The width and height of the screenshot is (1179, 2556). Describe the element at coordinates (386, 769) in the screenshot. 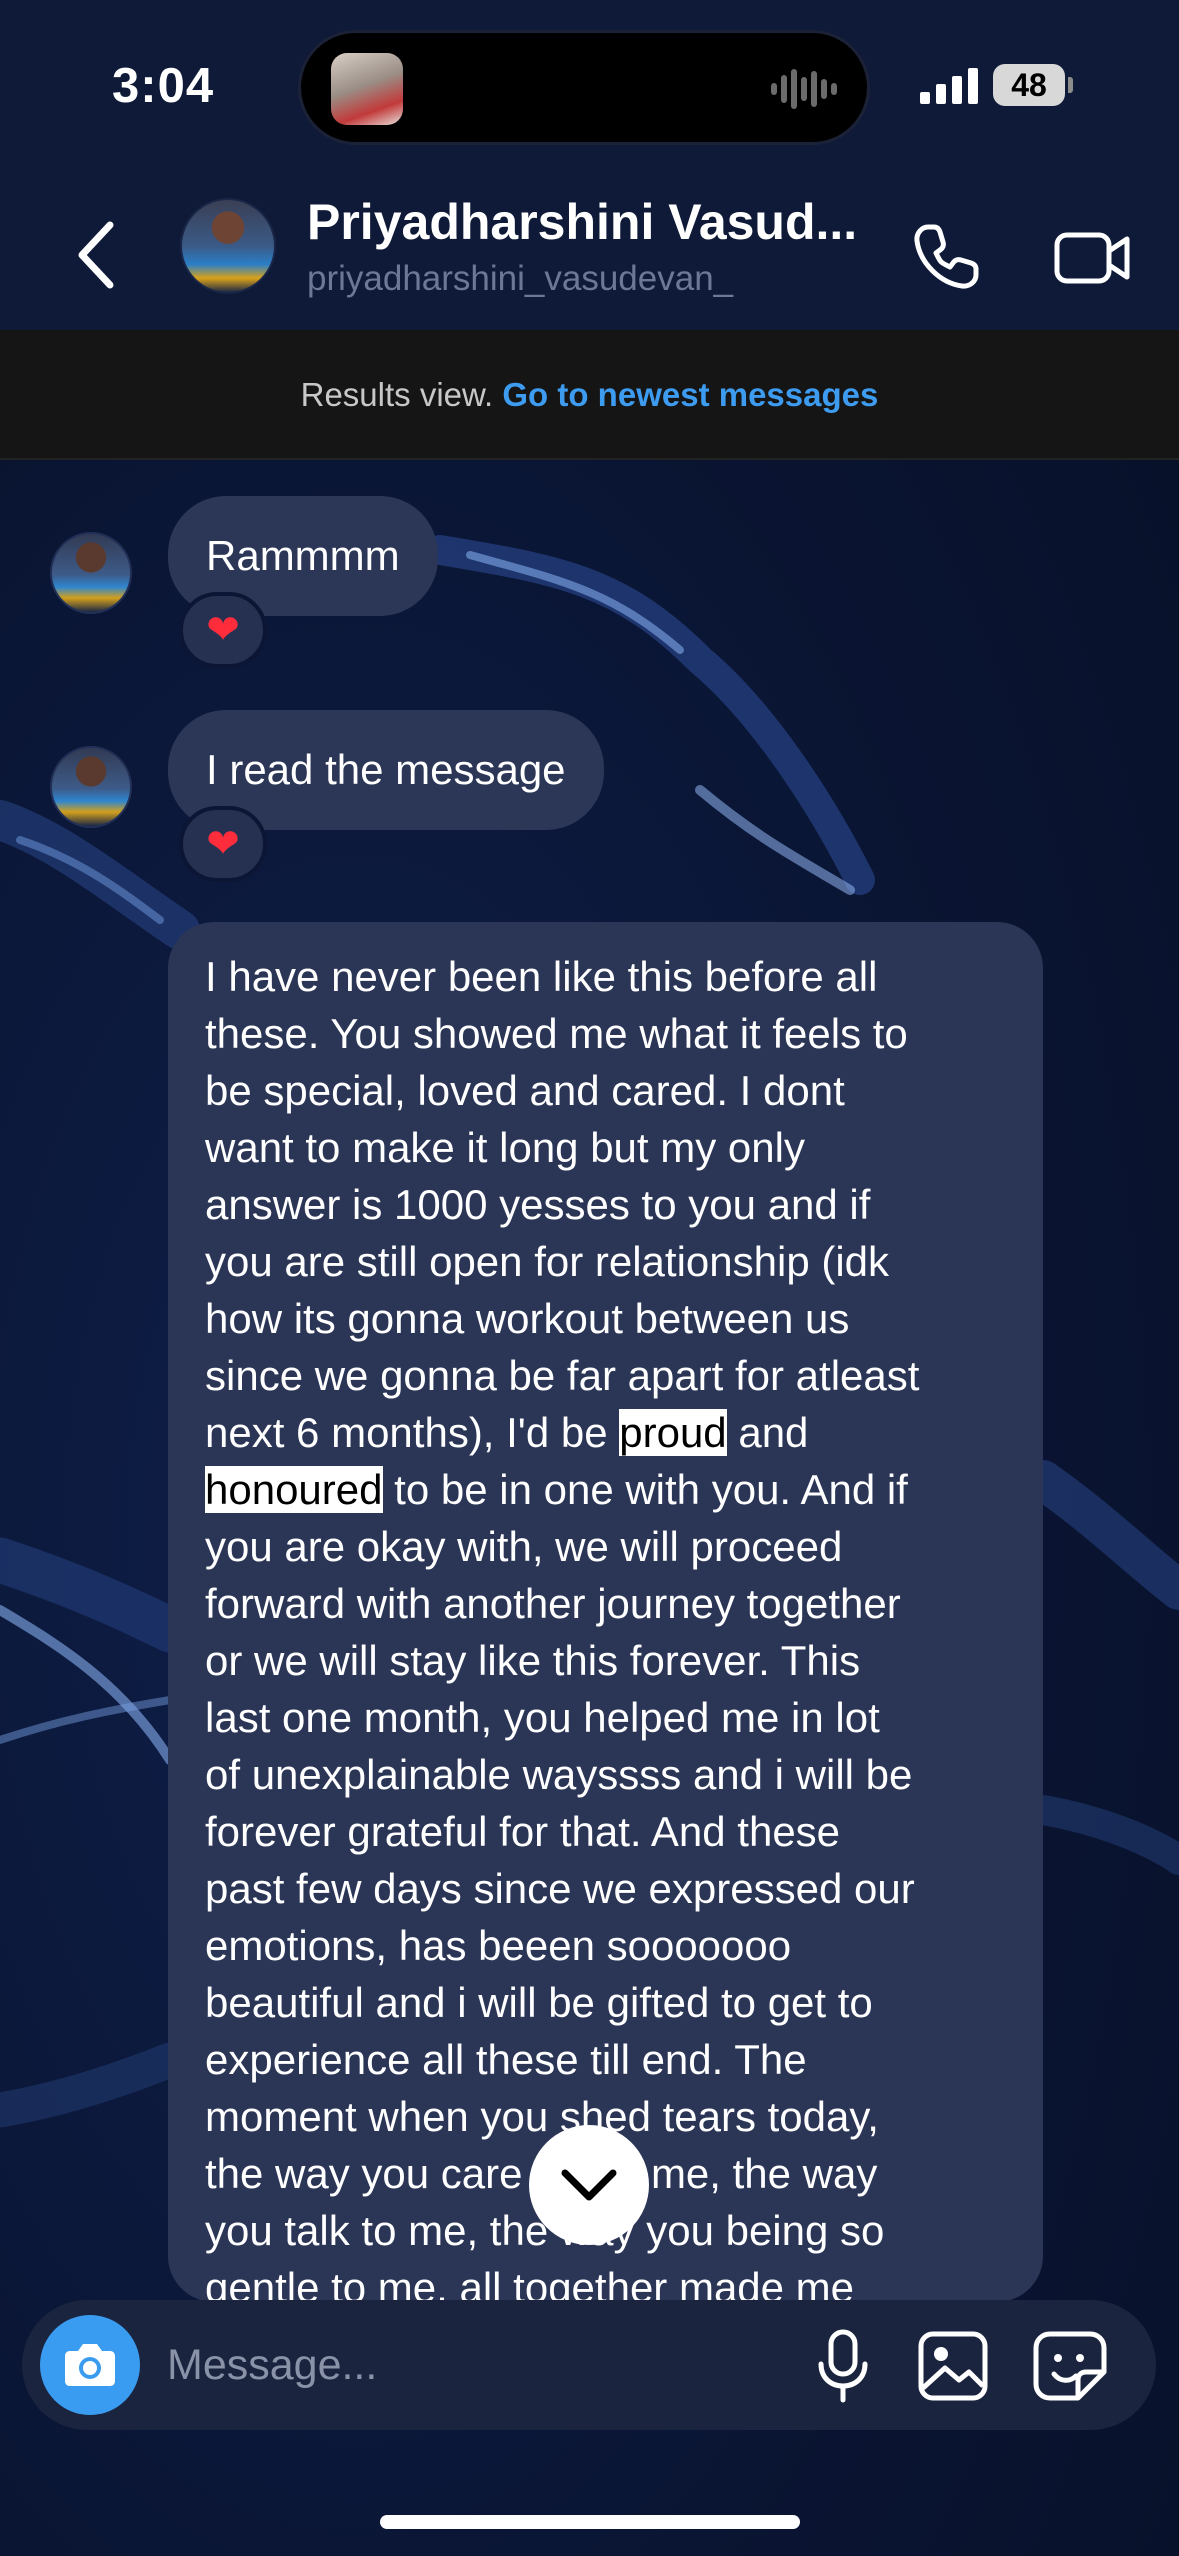

I see `message-text: I read the message` at that location.